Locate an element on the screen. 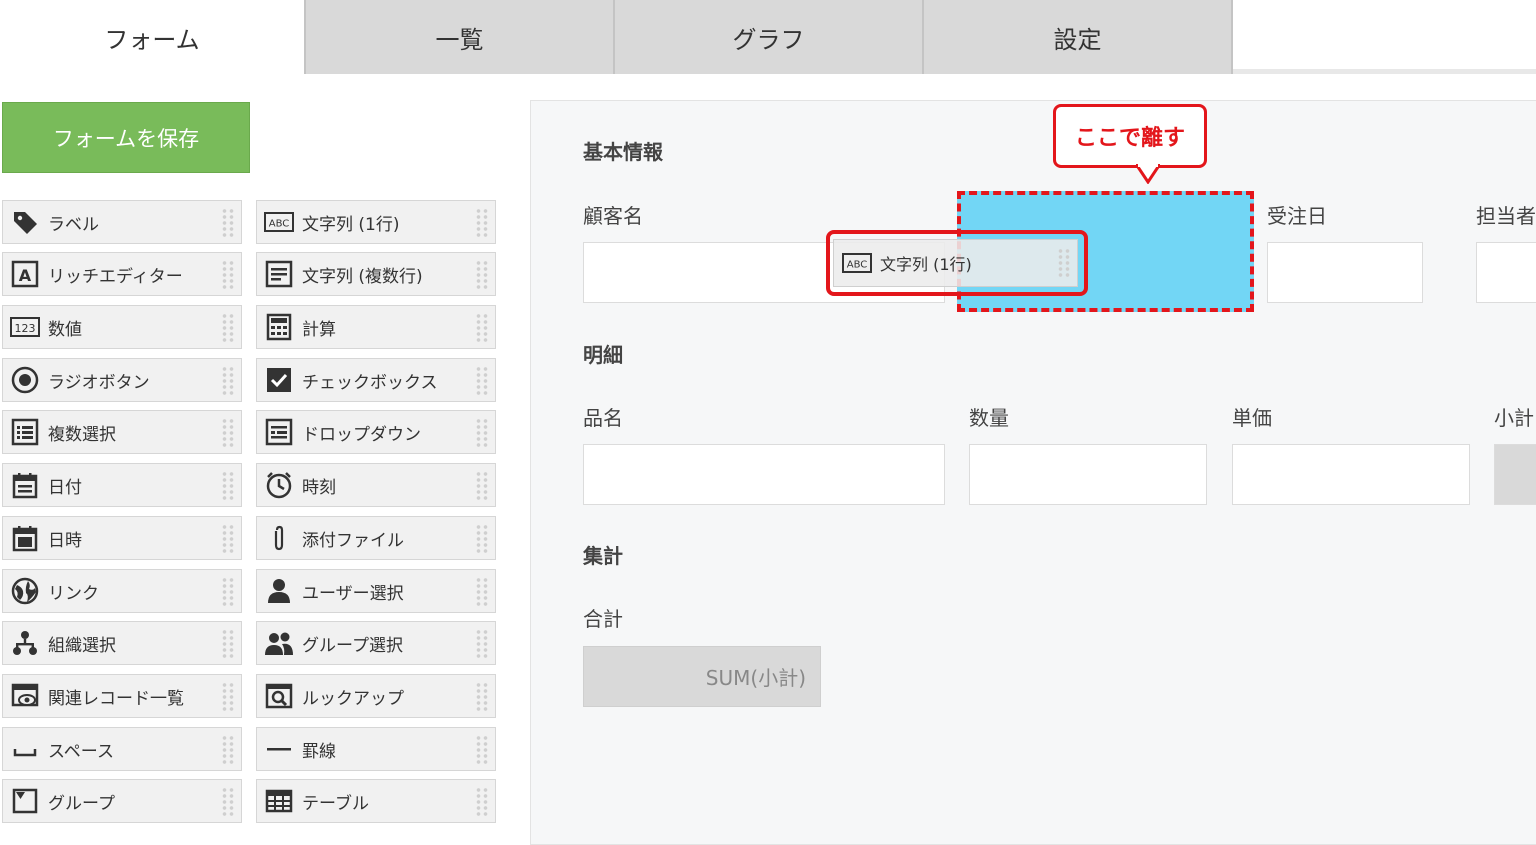 This screenshot has width=1536, height=845. related-records-icon is located at coordinates (25, 696).